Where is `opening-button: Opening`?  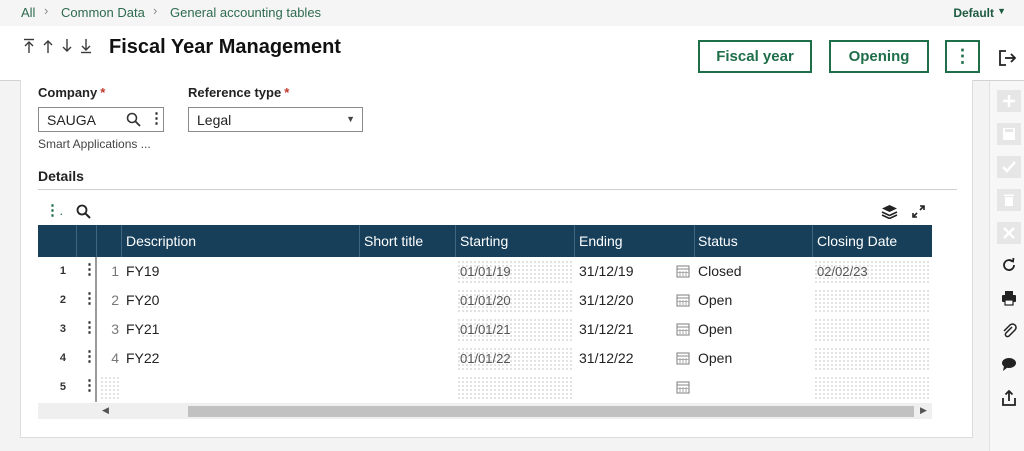 opening-button: Opening is located at coordinates (879, 56).